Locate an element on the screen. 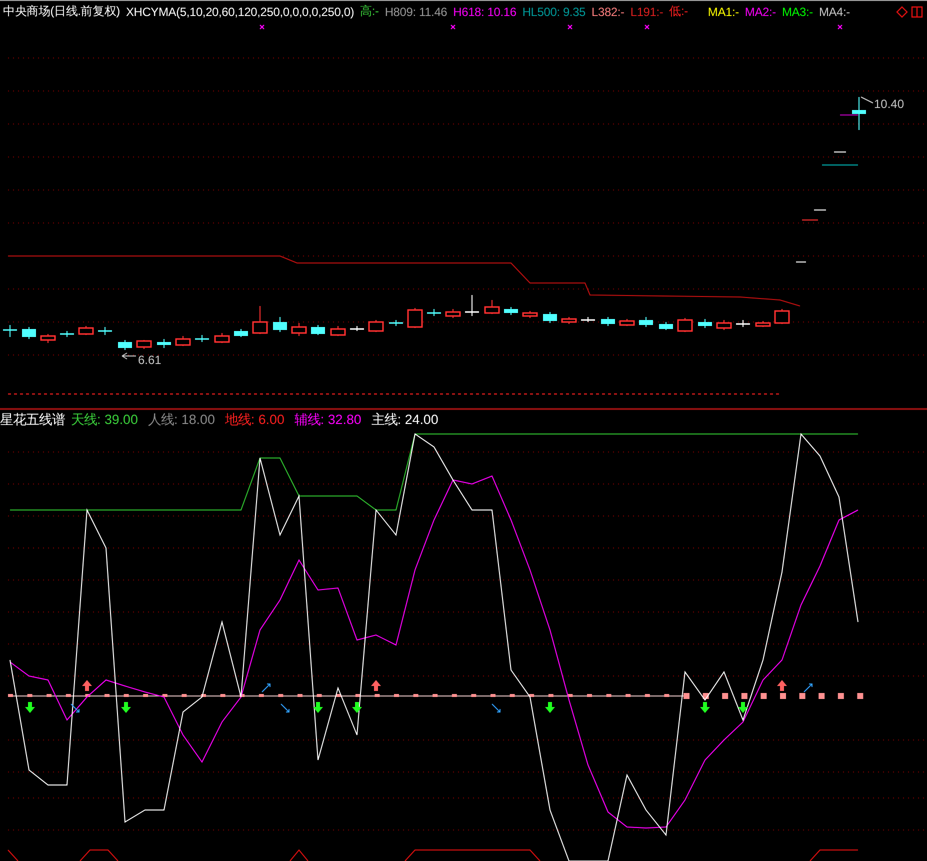  line-readout: 辅线: 32.80 is located at coordinates (328, 420).